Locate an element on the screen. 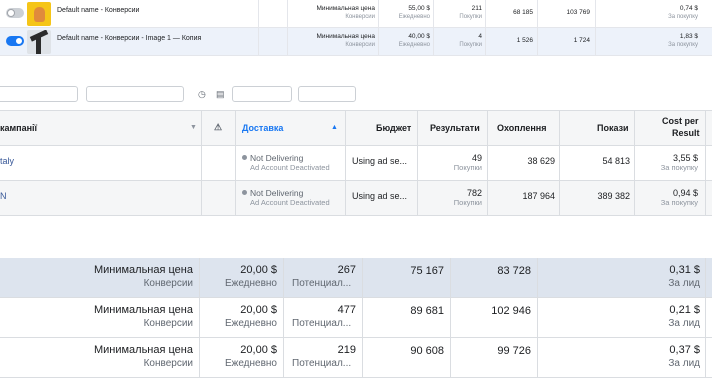 The height and width of the screenshot is (380, 712). column-header-impressions: Покази is located at coordinates (613, 128).